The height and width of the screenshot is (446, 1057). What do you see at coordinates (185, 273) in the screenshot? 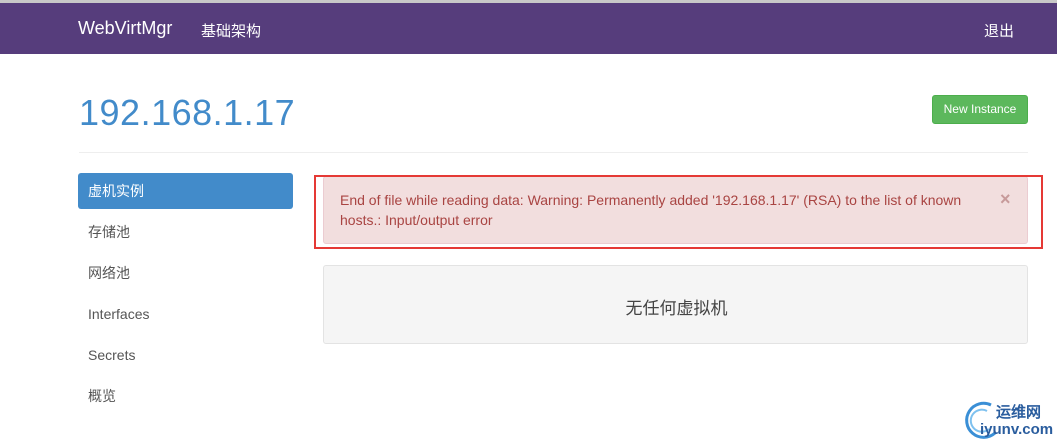
I see `sidebar-item-networks: 网络池` at bounding box center [185, 273].